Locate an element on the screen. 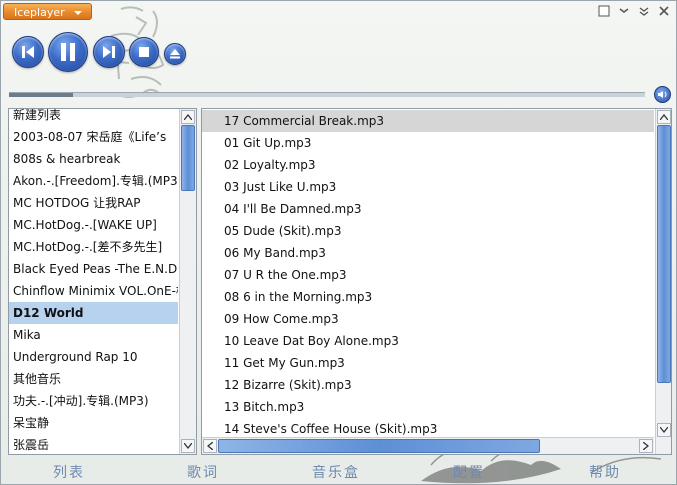  previous-button is located at coordinates (28, 52).